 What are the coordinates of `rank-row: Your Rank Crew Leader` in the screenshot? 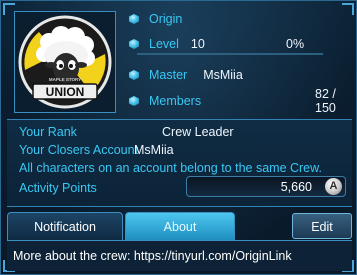 It's located at (184, 132).